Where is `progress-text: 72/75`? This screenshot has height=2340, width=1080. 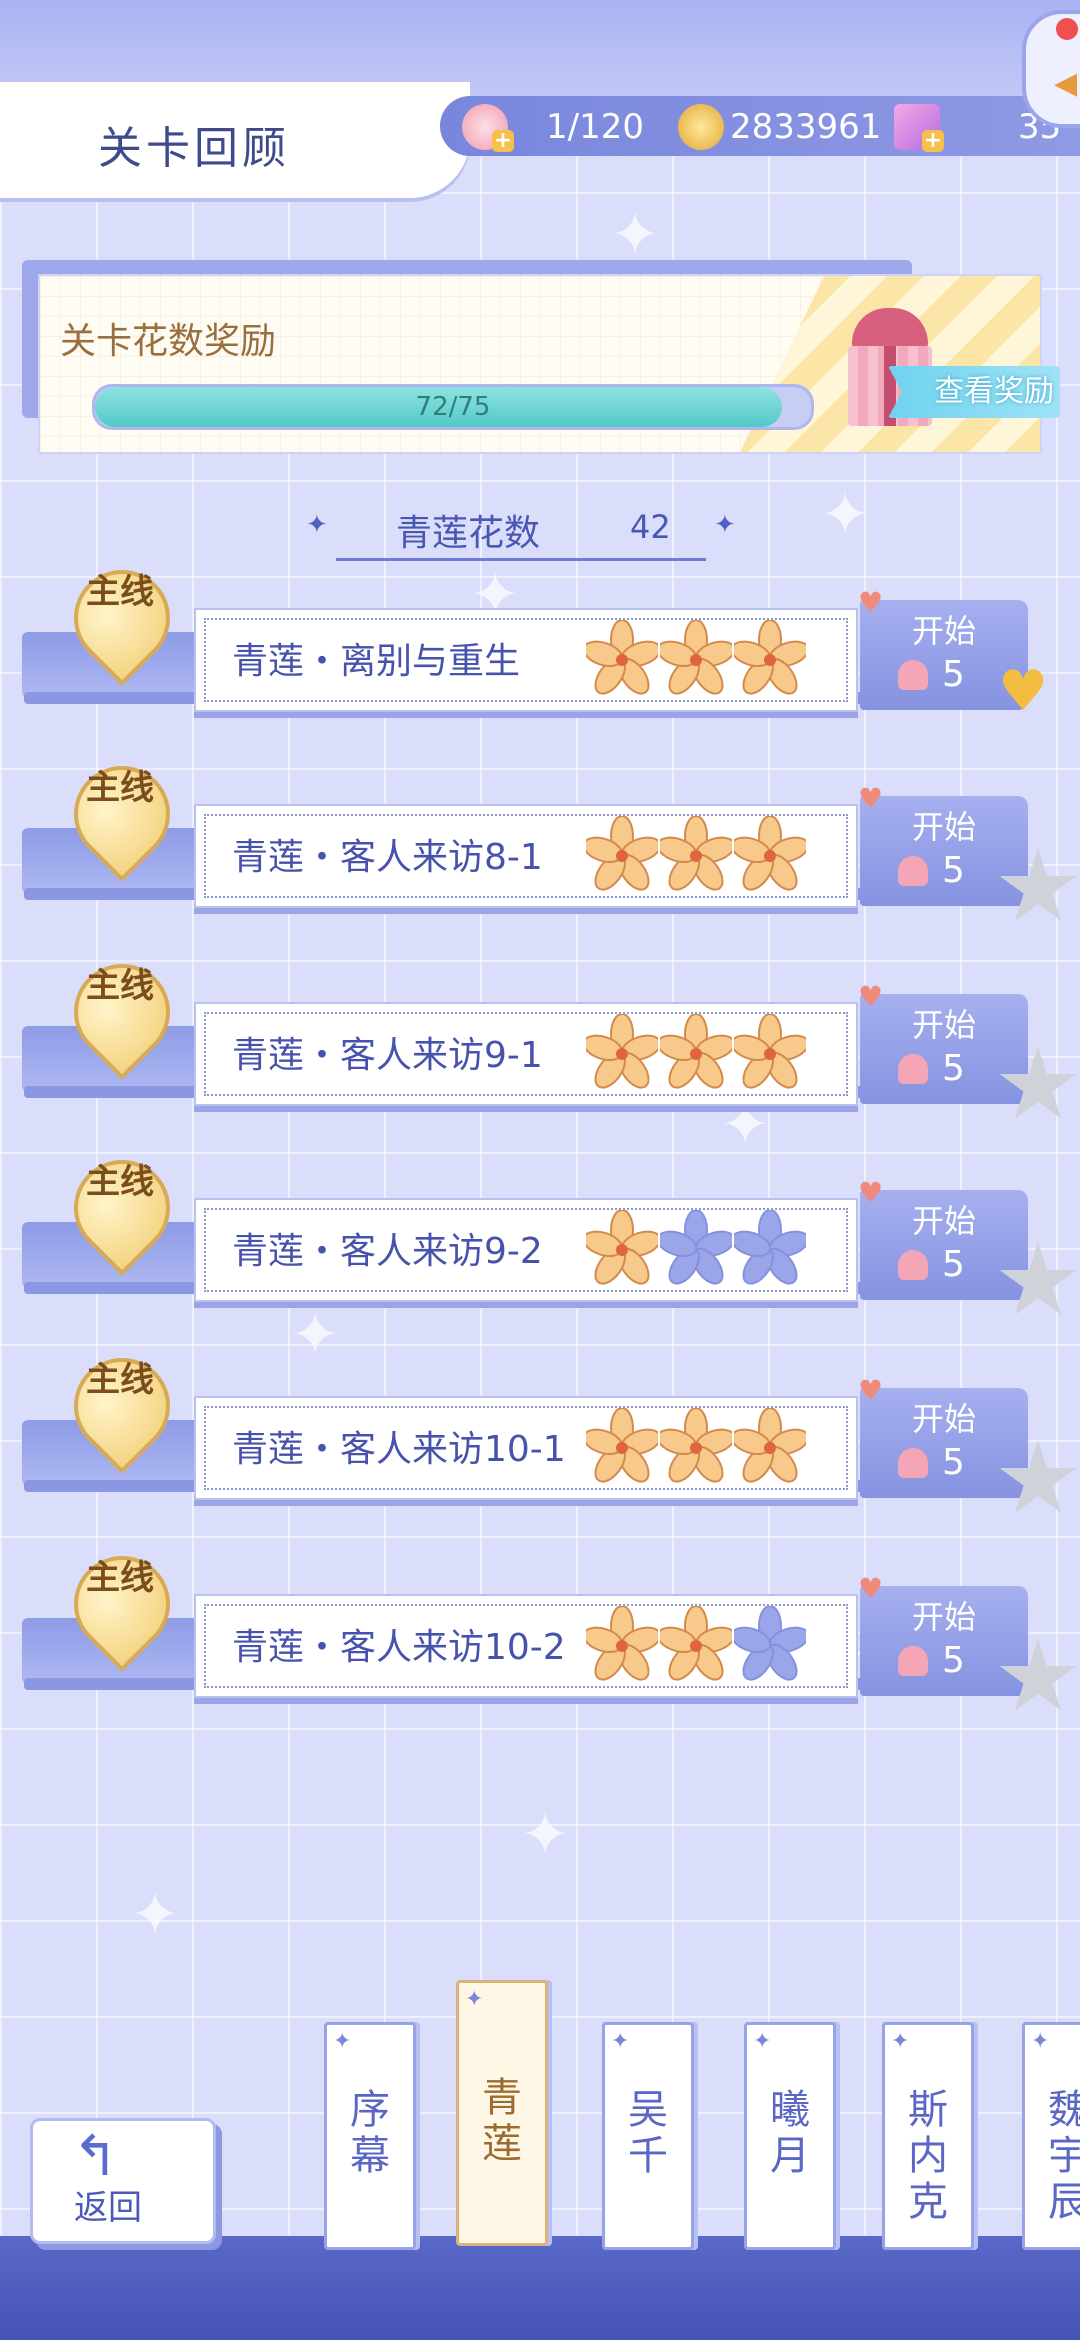
progress-text: 72/75 is located at coordinates (453, 407).